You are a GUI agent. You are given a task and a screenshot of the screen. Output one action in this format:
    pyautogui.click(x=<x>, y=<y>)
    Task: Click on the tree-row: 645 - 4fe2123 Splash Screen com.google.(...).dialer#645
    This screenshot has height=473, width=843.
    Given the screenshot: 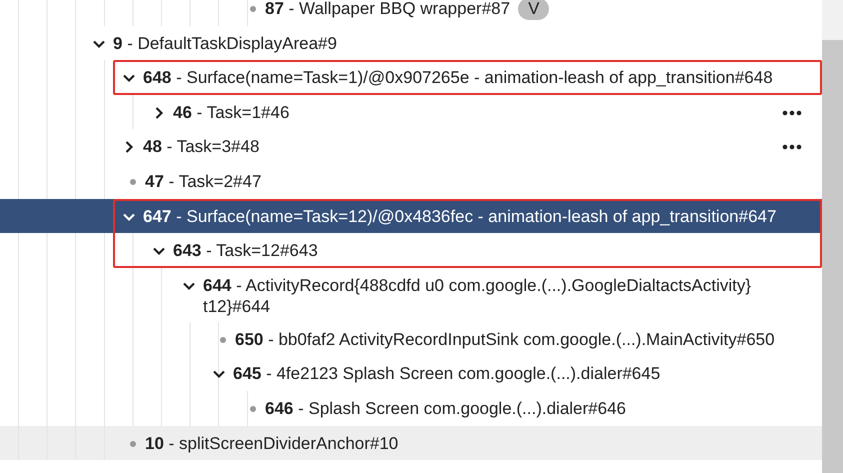 What is the action you would take?
    pyautogui.click(x=411, y=373)
    